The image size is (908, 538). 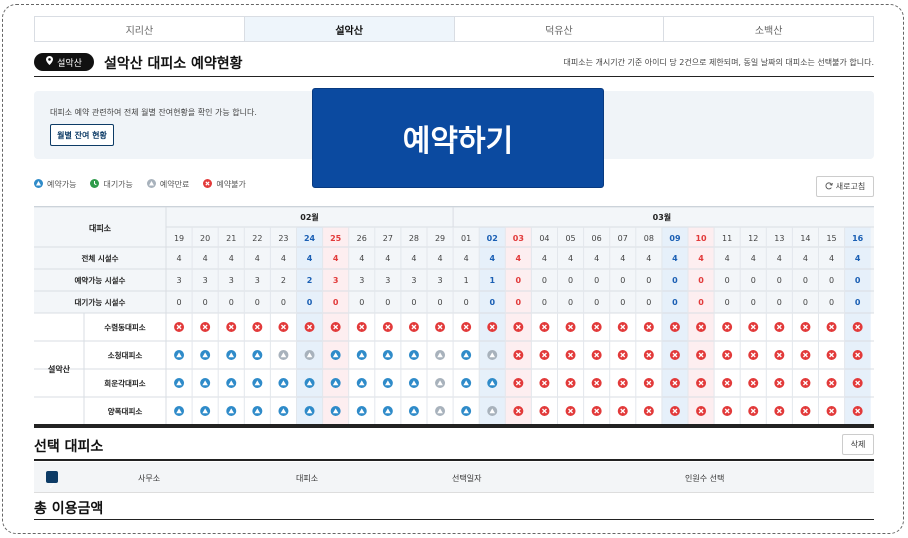 I want to click on col-shelter: 대피소, so click(x=307, y=478).